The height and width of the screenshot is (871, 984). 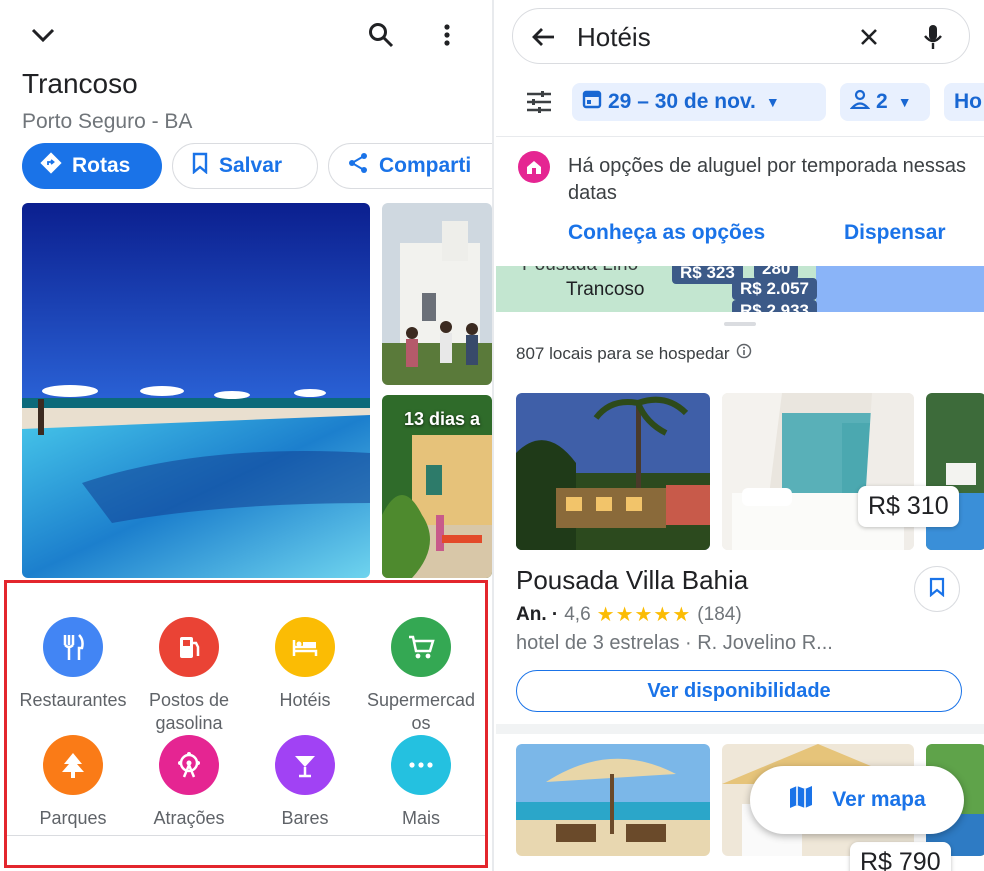 I want to click on category-bars: Bares, so click(x=305, y=782).